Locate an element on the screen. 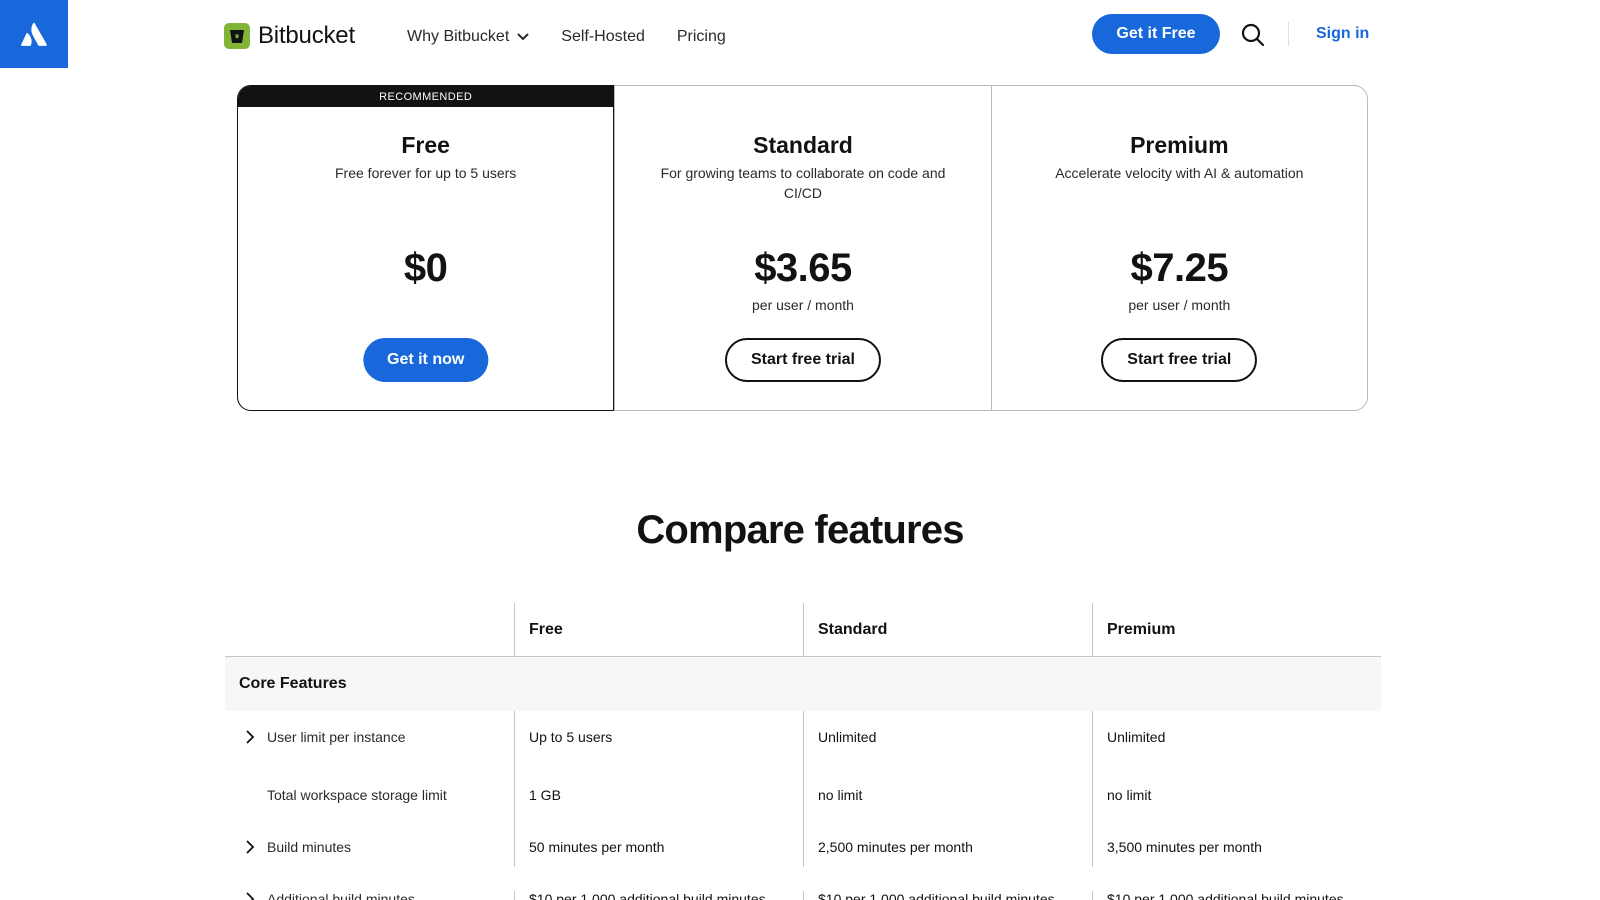 Image resolution: width=1600 pixels, height=900 pixels. main-nav: Why Bitbucket Self-Hosted Pricing is located at coordinates (566, 37).